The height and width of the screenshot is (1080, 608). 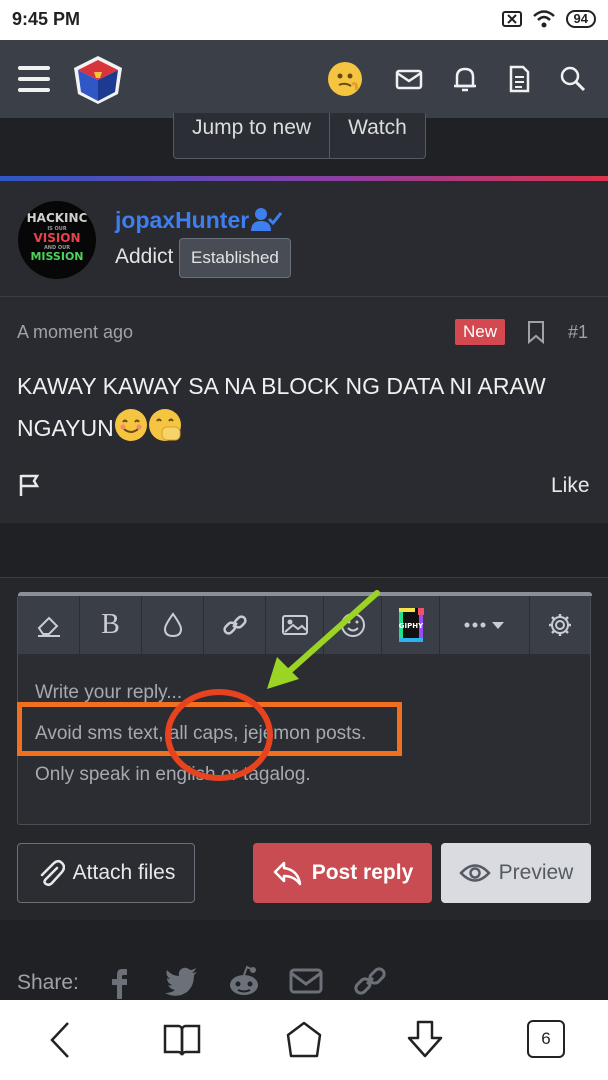 What do you see at coordinates (362, 872) in the screenshot?
I see `post-reply-label: Post reply` at bounding box center [362, 872].